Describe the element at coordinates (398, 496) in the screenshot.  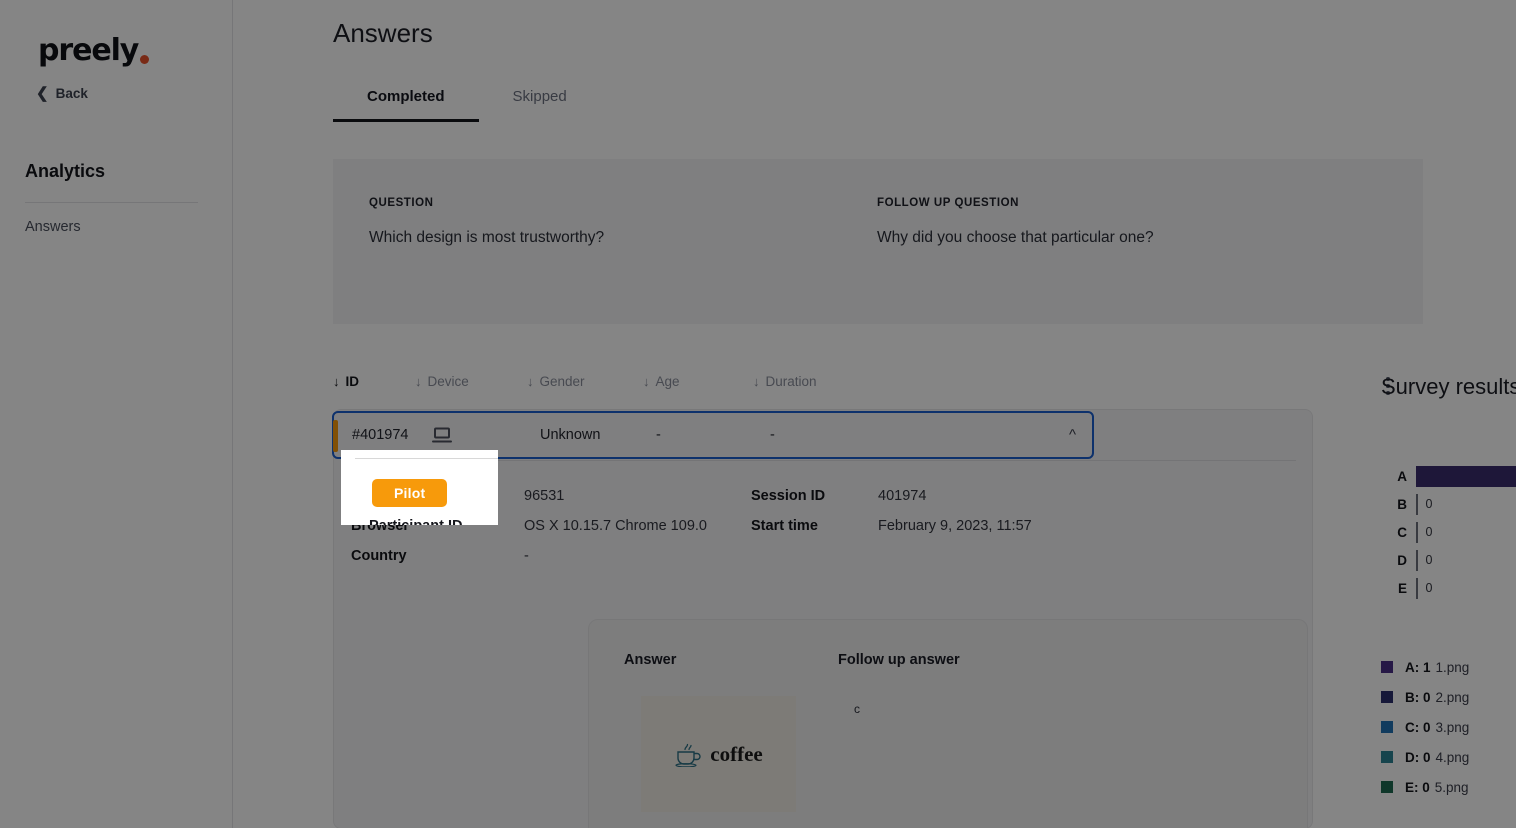
I see `participant-id-label: Participant ID` at that location.